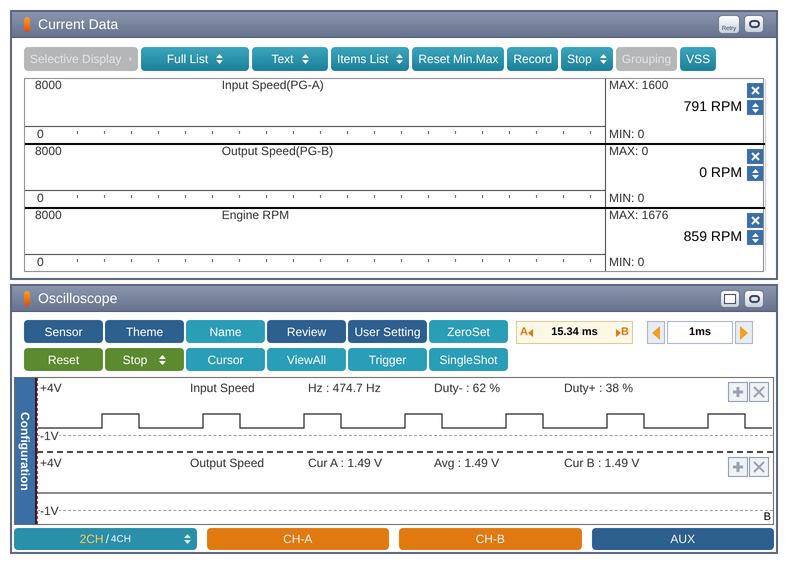 This screenshot has width=788, height=562. Describe the element at coordinates (602, 464) in the screenshot. I see `measurement-readout: Cur B : 1.49 V` at that location.